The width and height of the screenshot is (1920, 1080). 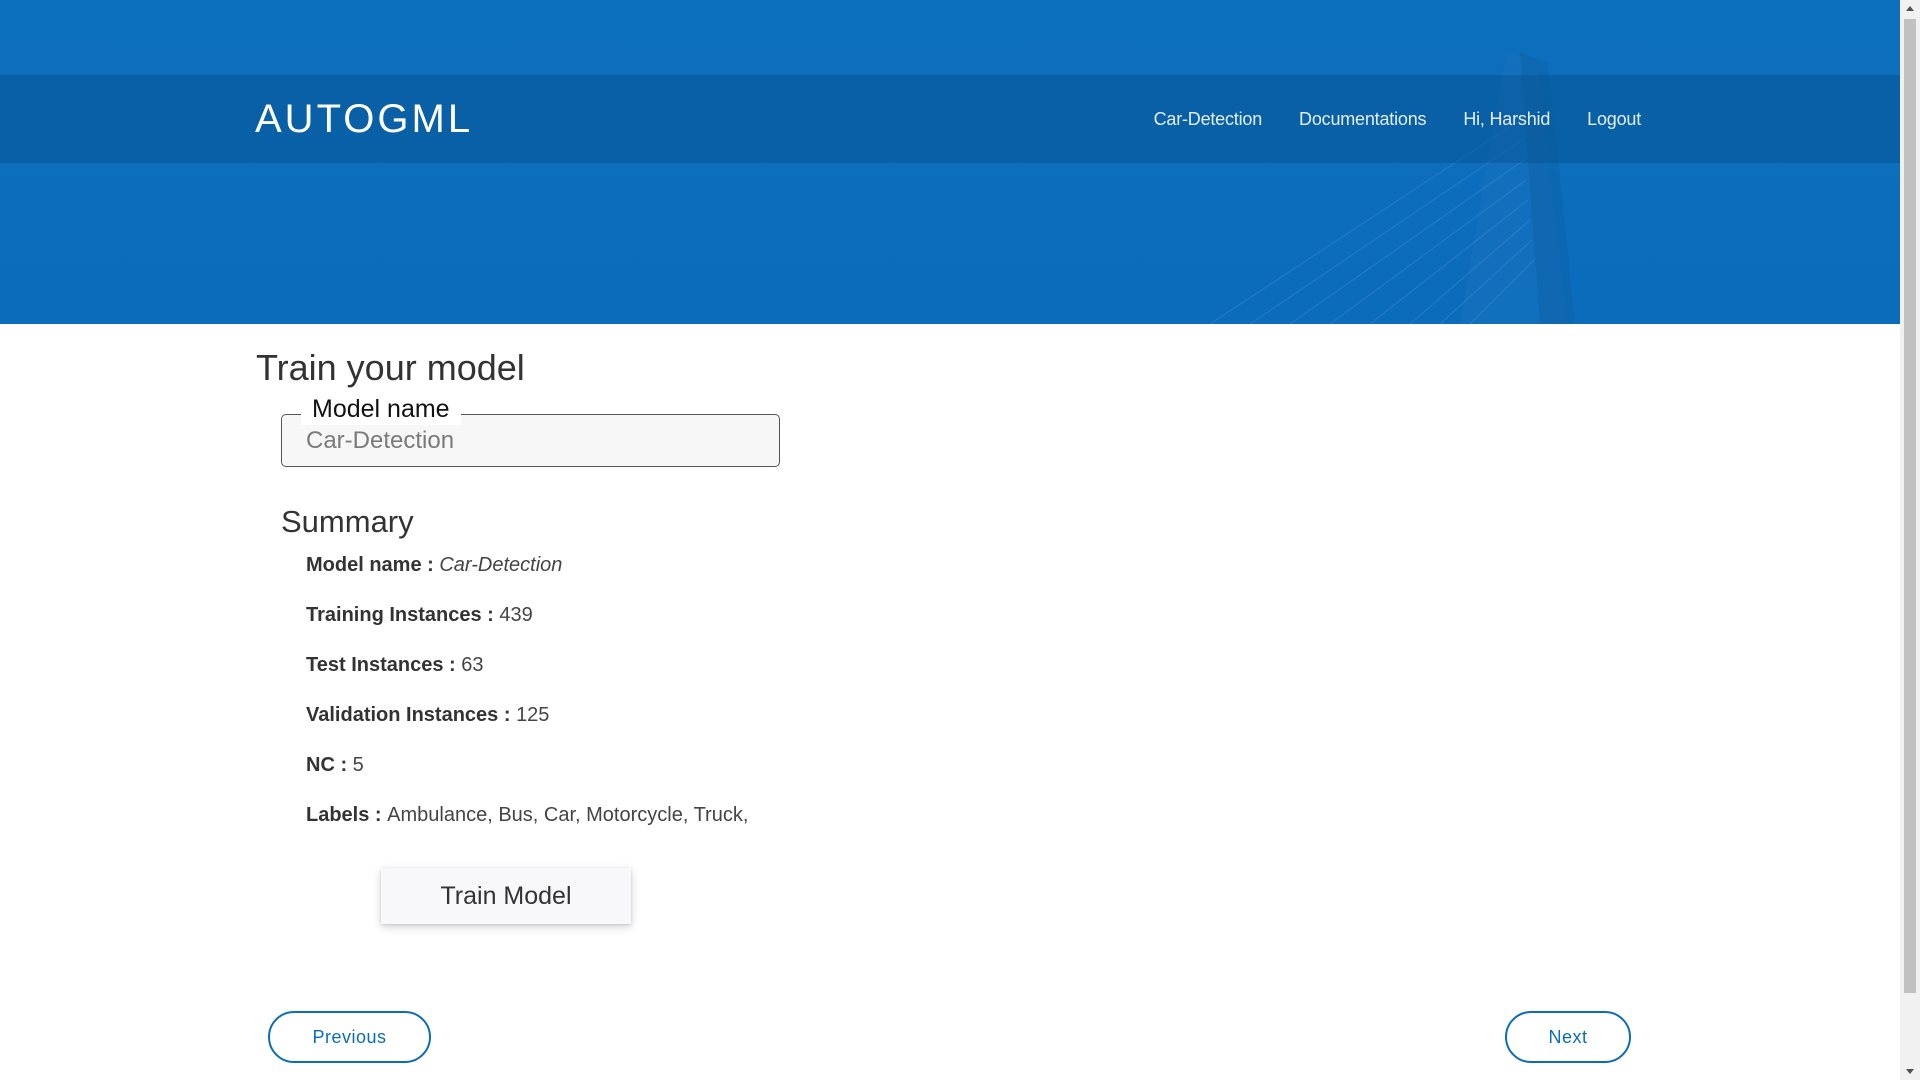 I want to click on train-model-button: Train Model, so click(x=506, y=896).